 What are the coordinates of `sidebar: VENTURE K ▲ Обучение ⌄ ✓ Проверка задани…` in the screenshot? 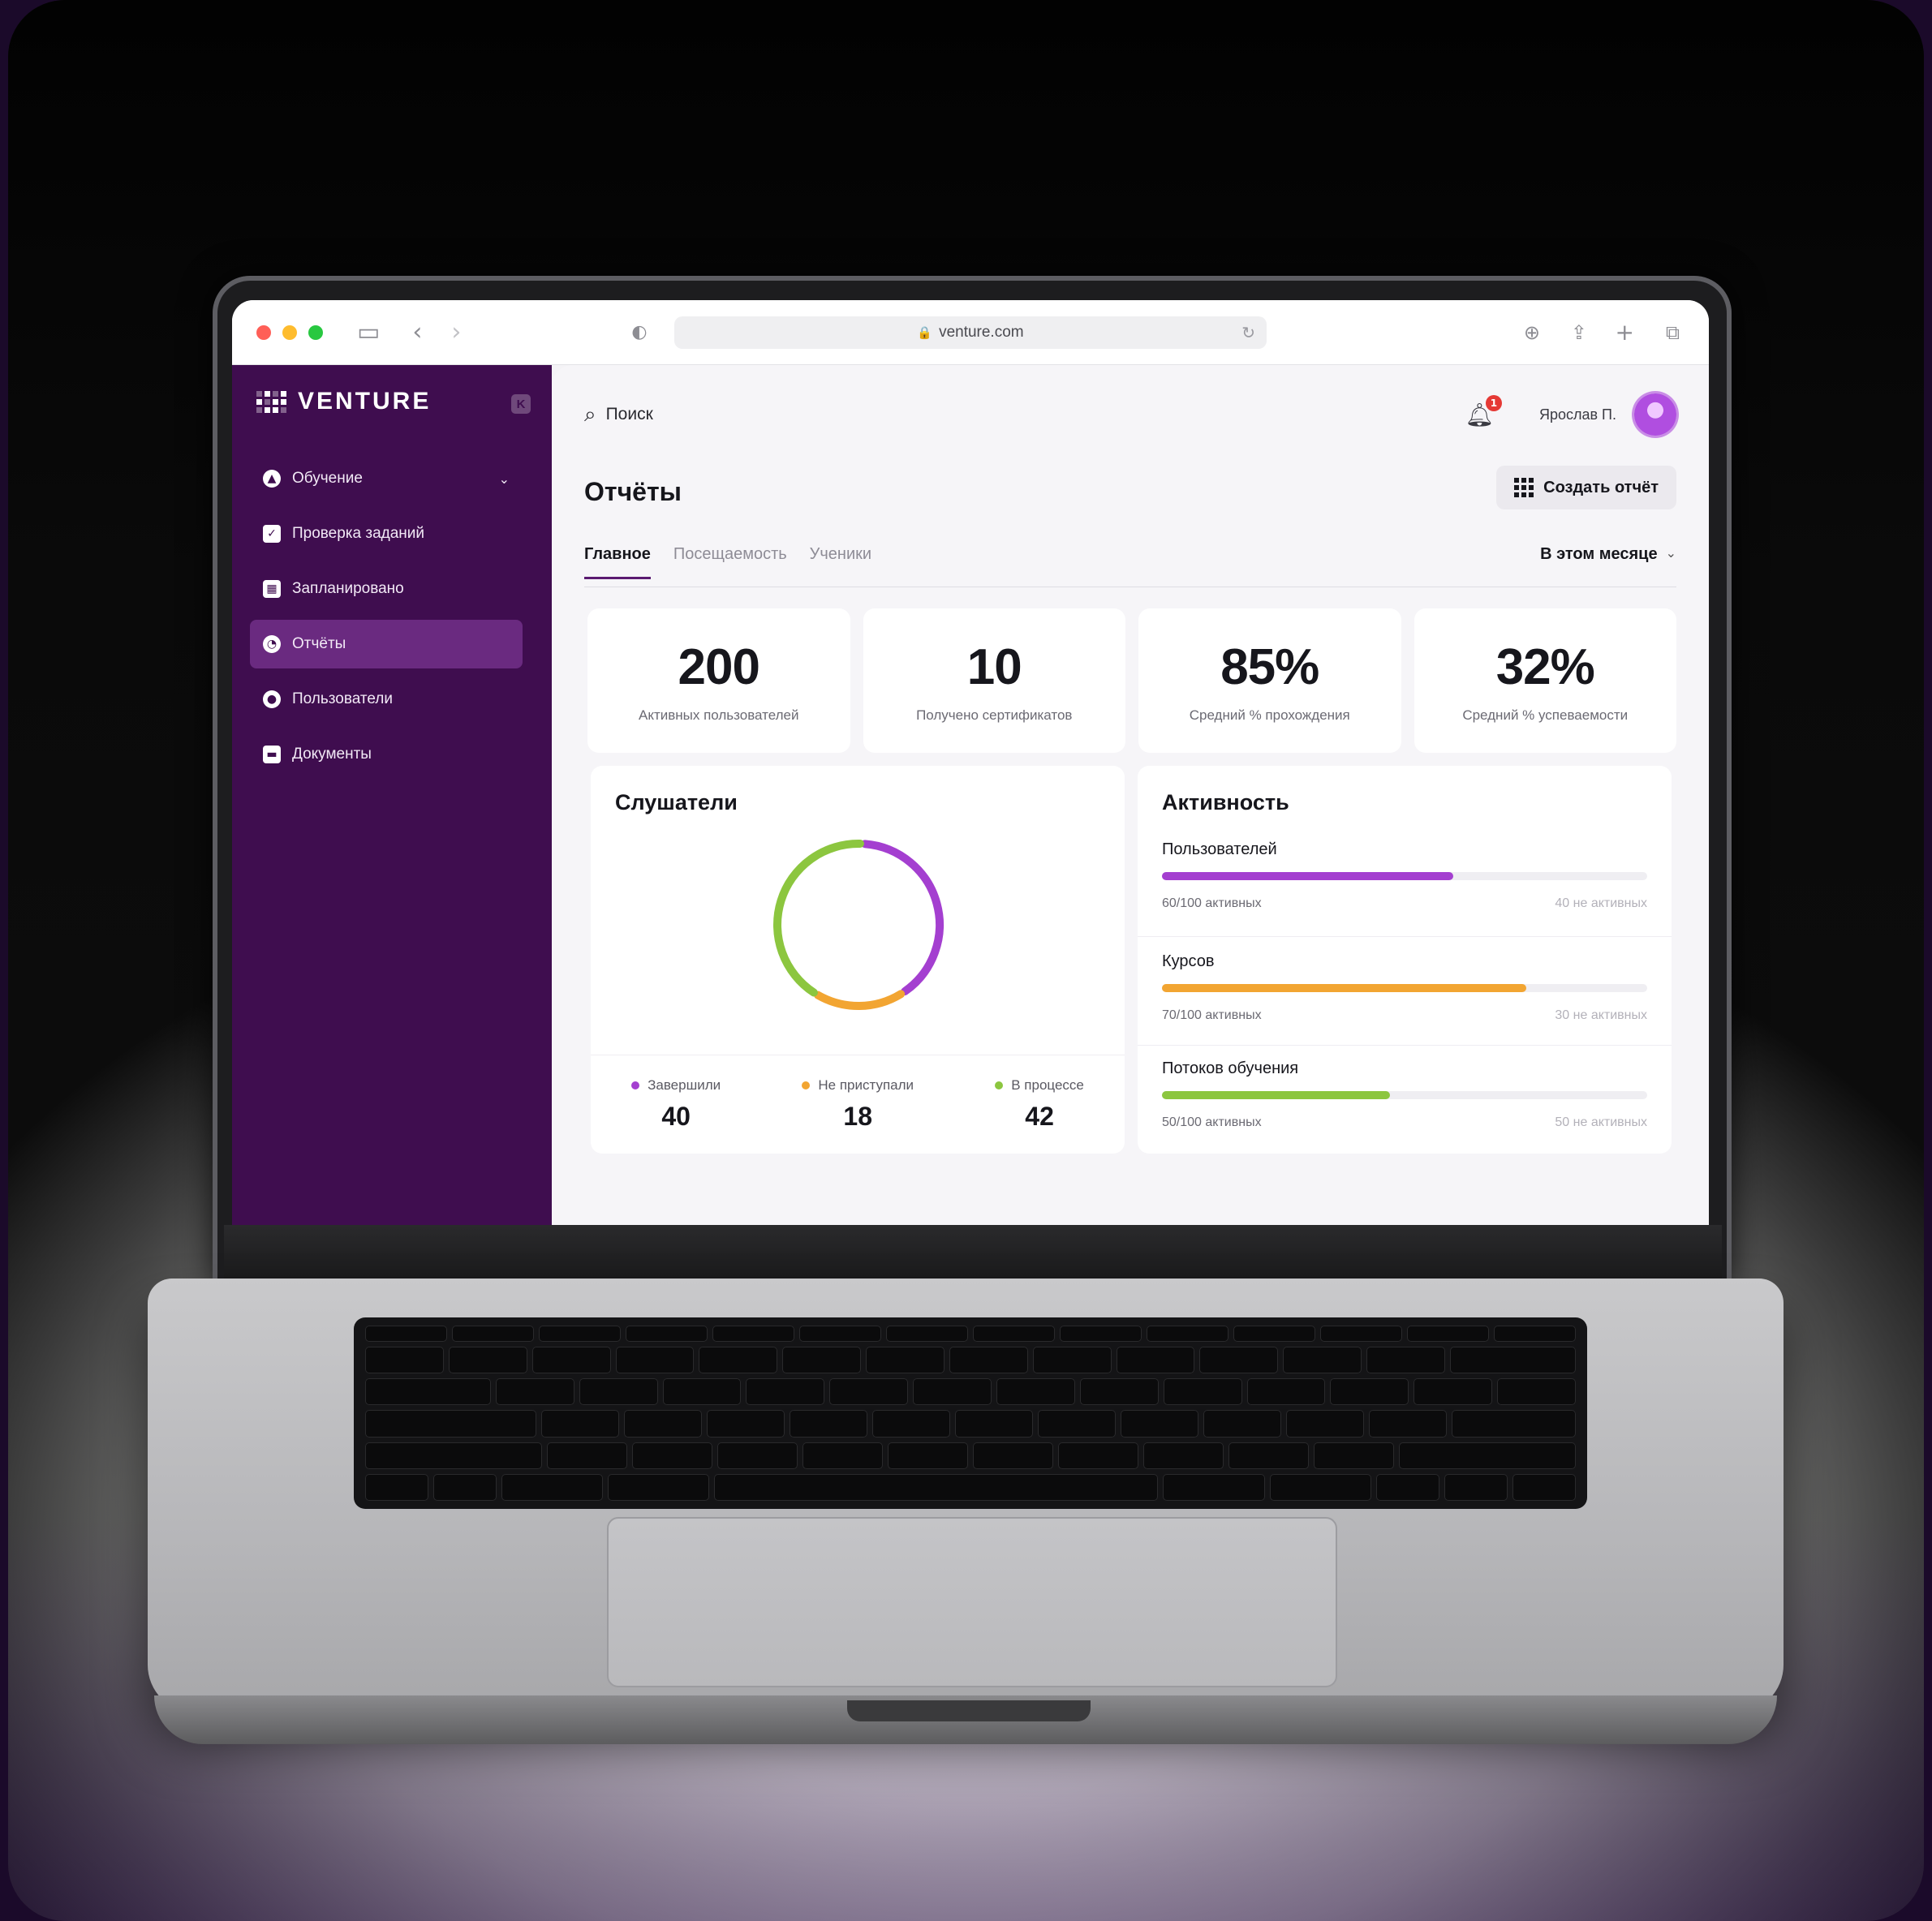 It's located at (392, 796).